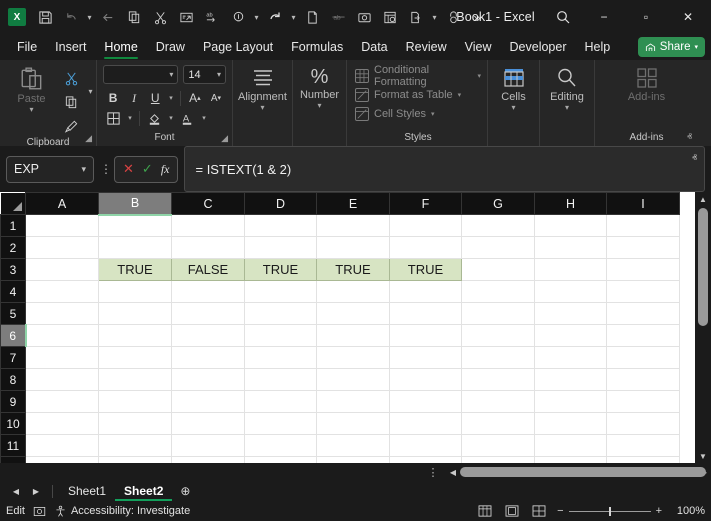 This screenshot has height=521, width=711. What do you see at coordinates (39, 511) in the screenshot?
I see `record-macro-button` at bounding box center [39, 511].